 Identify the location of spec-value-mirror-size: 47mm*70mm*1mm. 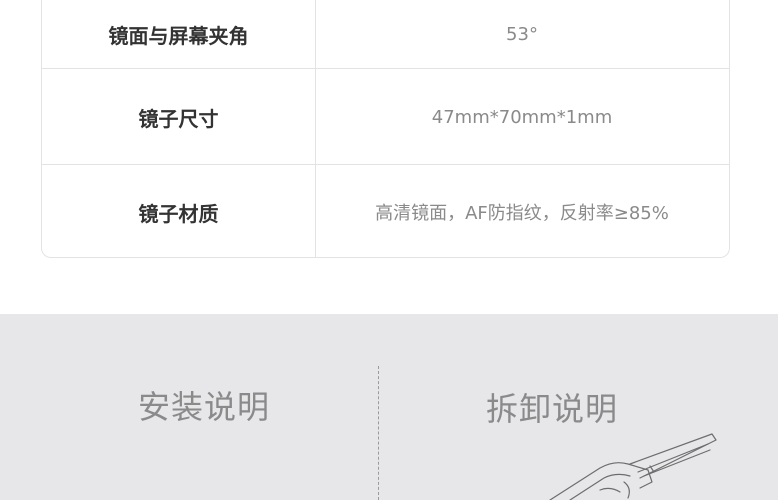
(522, 117).